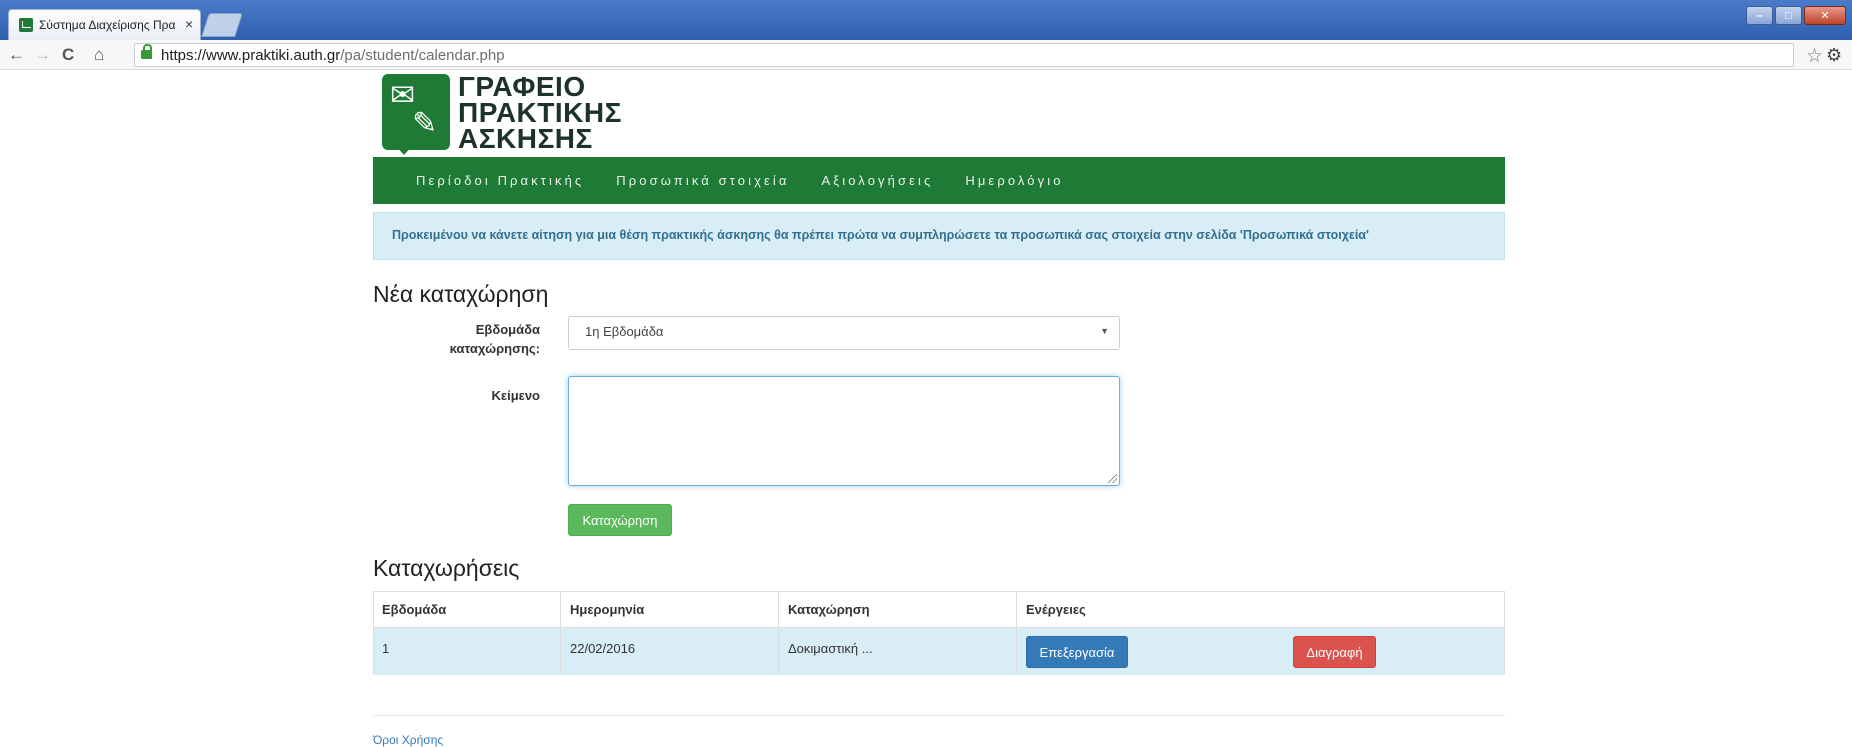  Describe the element at coordinates (540, 113) in the screenshot. I see `site-logo-text: ΓΡΑΦΕΙΟ ΠΡΑΚΤΙΚΗΣ ΑΣΚΗΣΗΣ` at that location.